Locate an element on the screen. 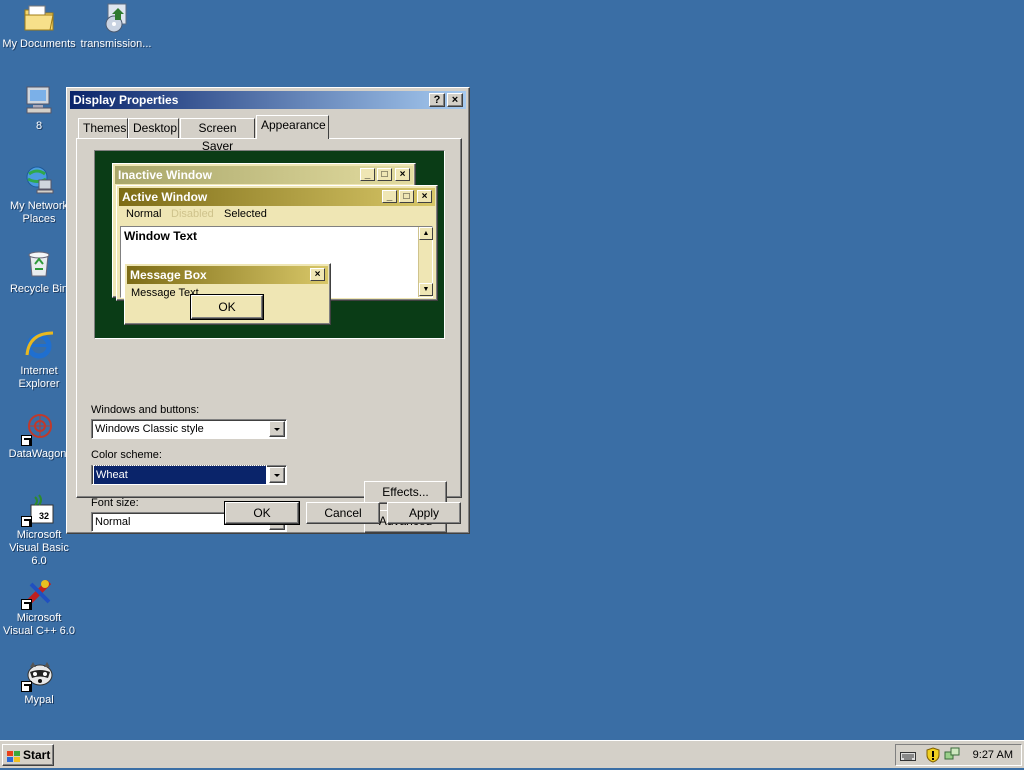 Image resolution: width=1024 pixels, height=770 pixels. preview-message-text: Message Text is located at coordinates (165, 293).